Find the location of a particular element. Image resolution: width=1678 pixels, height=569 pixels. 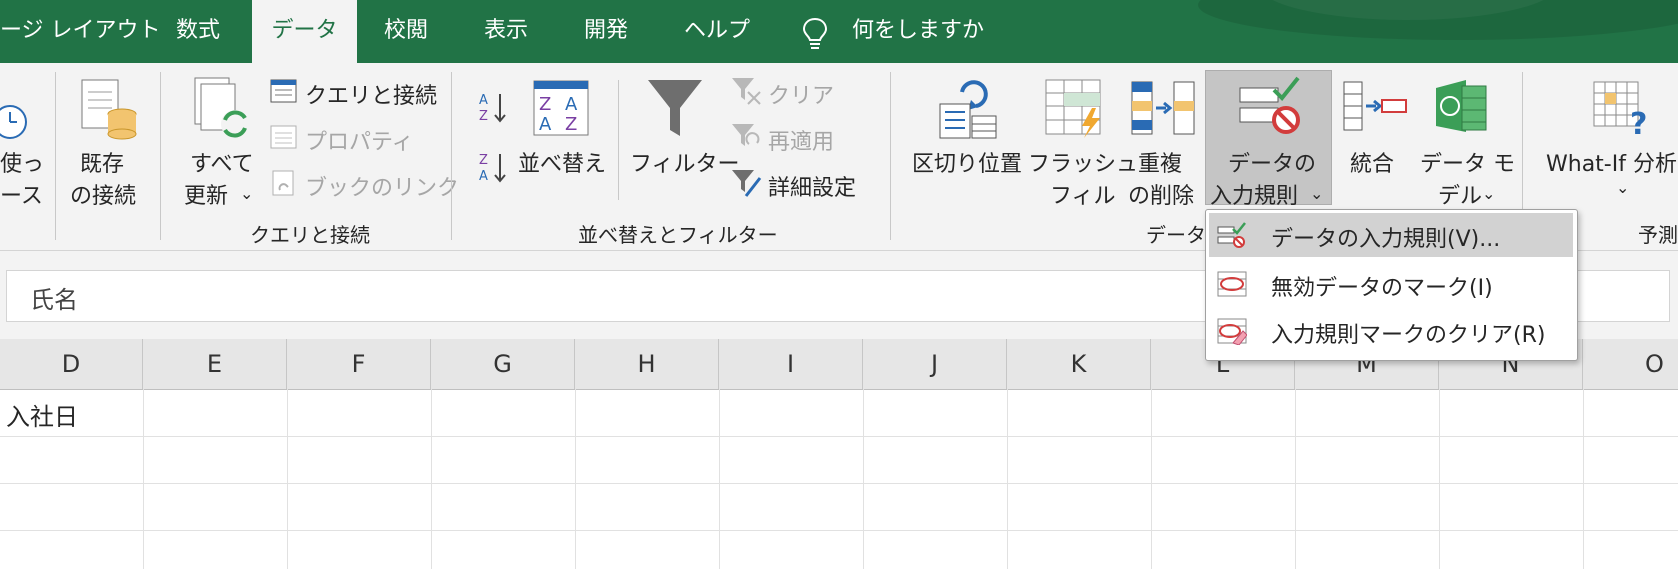

group-label-data-tools: データ is located at coordinates (1176, 235).